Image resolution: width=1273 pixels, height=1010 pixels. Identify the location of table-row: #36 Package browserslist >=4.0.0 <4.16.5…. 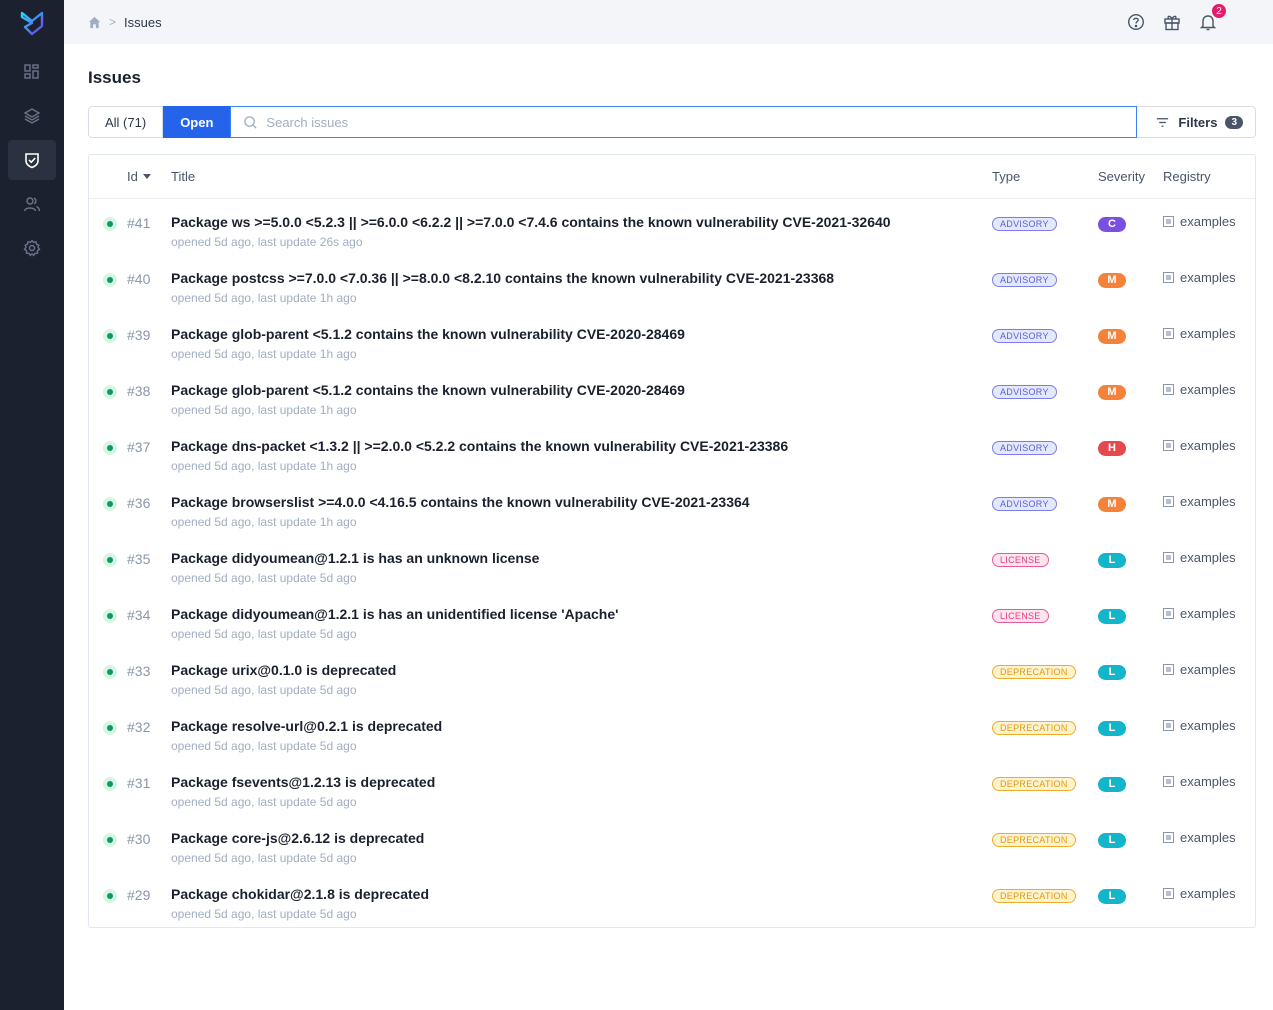
(672, 507).